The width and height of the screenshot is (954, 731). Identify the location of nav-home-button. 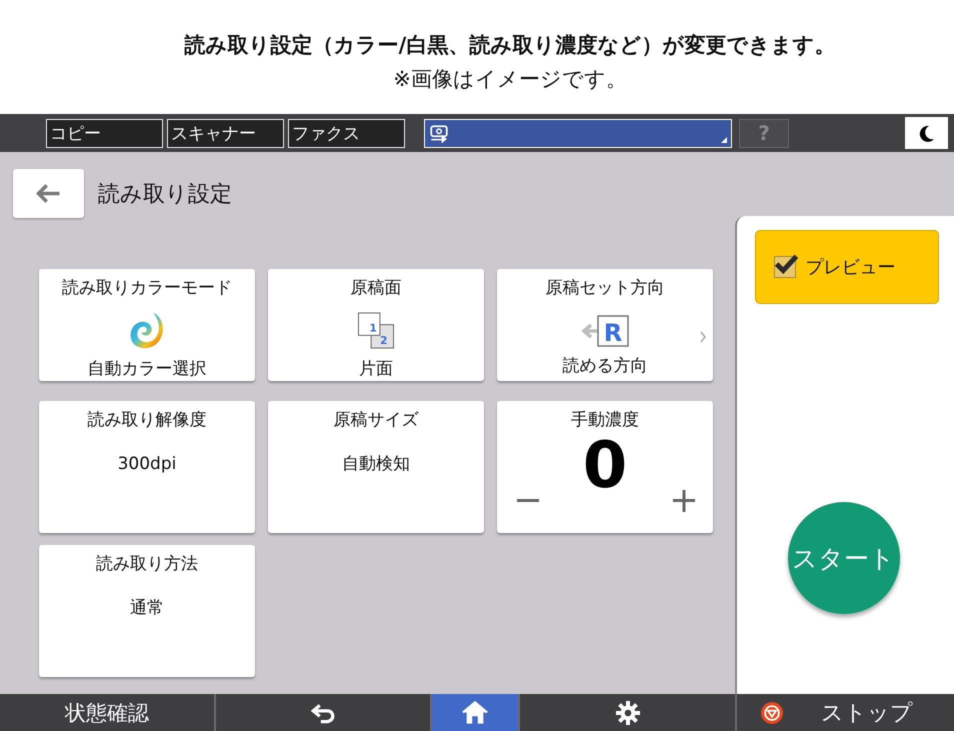
(476, 712).